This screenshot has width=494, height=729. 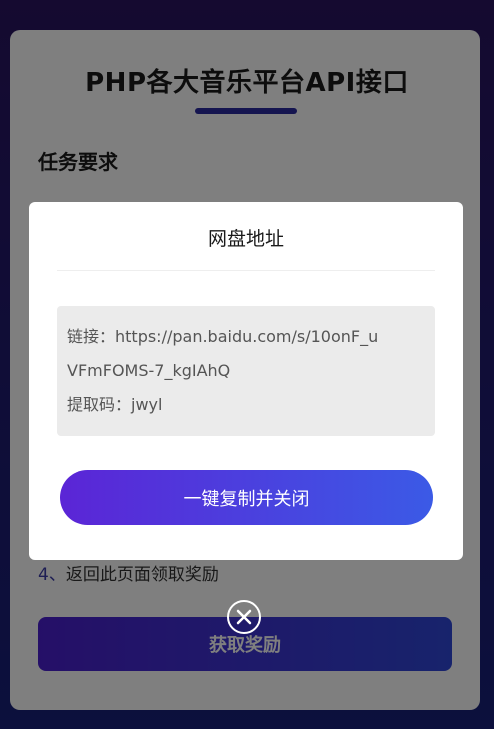 What do you see at coordinates (149, 370) in the screenshot?
I see `link-line-2: VFmFOMS-7_kgIAhQ` at bounding box center [149, 370].